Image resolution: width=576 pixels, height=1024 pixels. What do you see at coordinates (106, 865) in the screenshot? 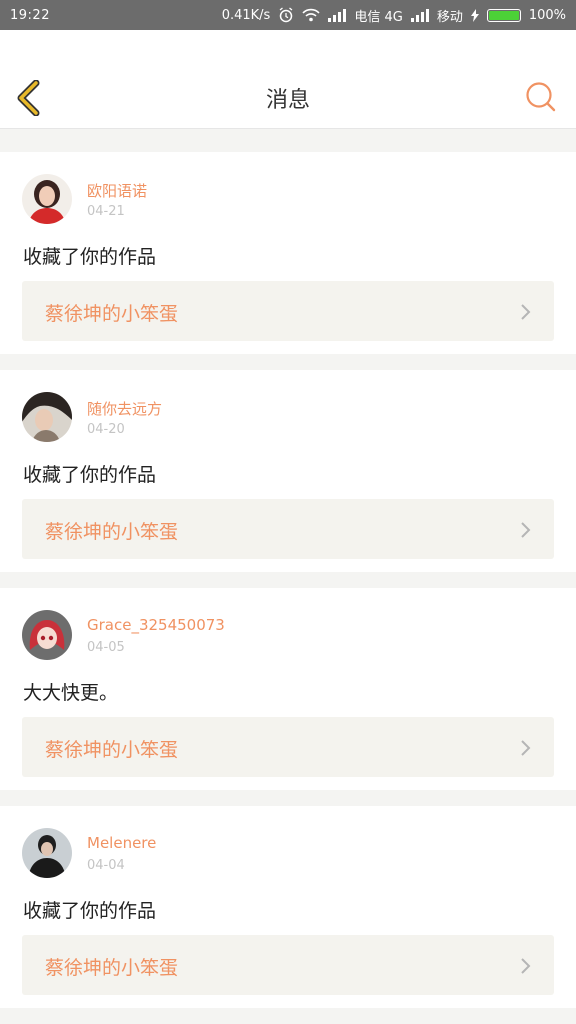
I see `message-date: 04-04` at bounding box center [106, 865].